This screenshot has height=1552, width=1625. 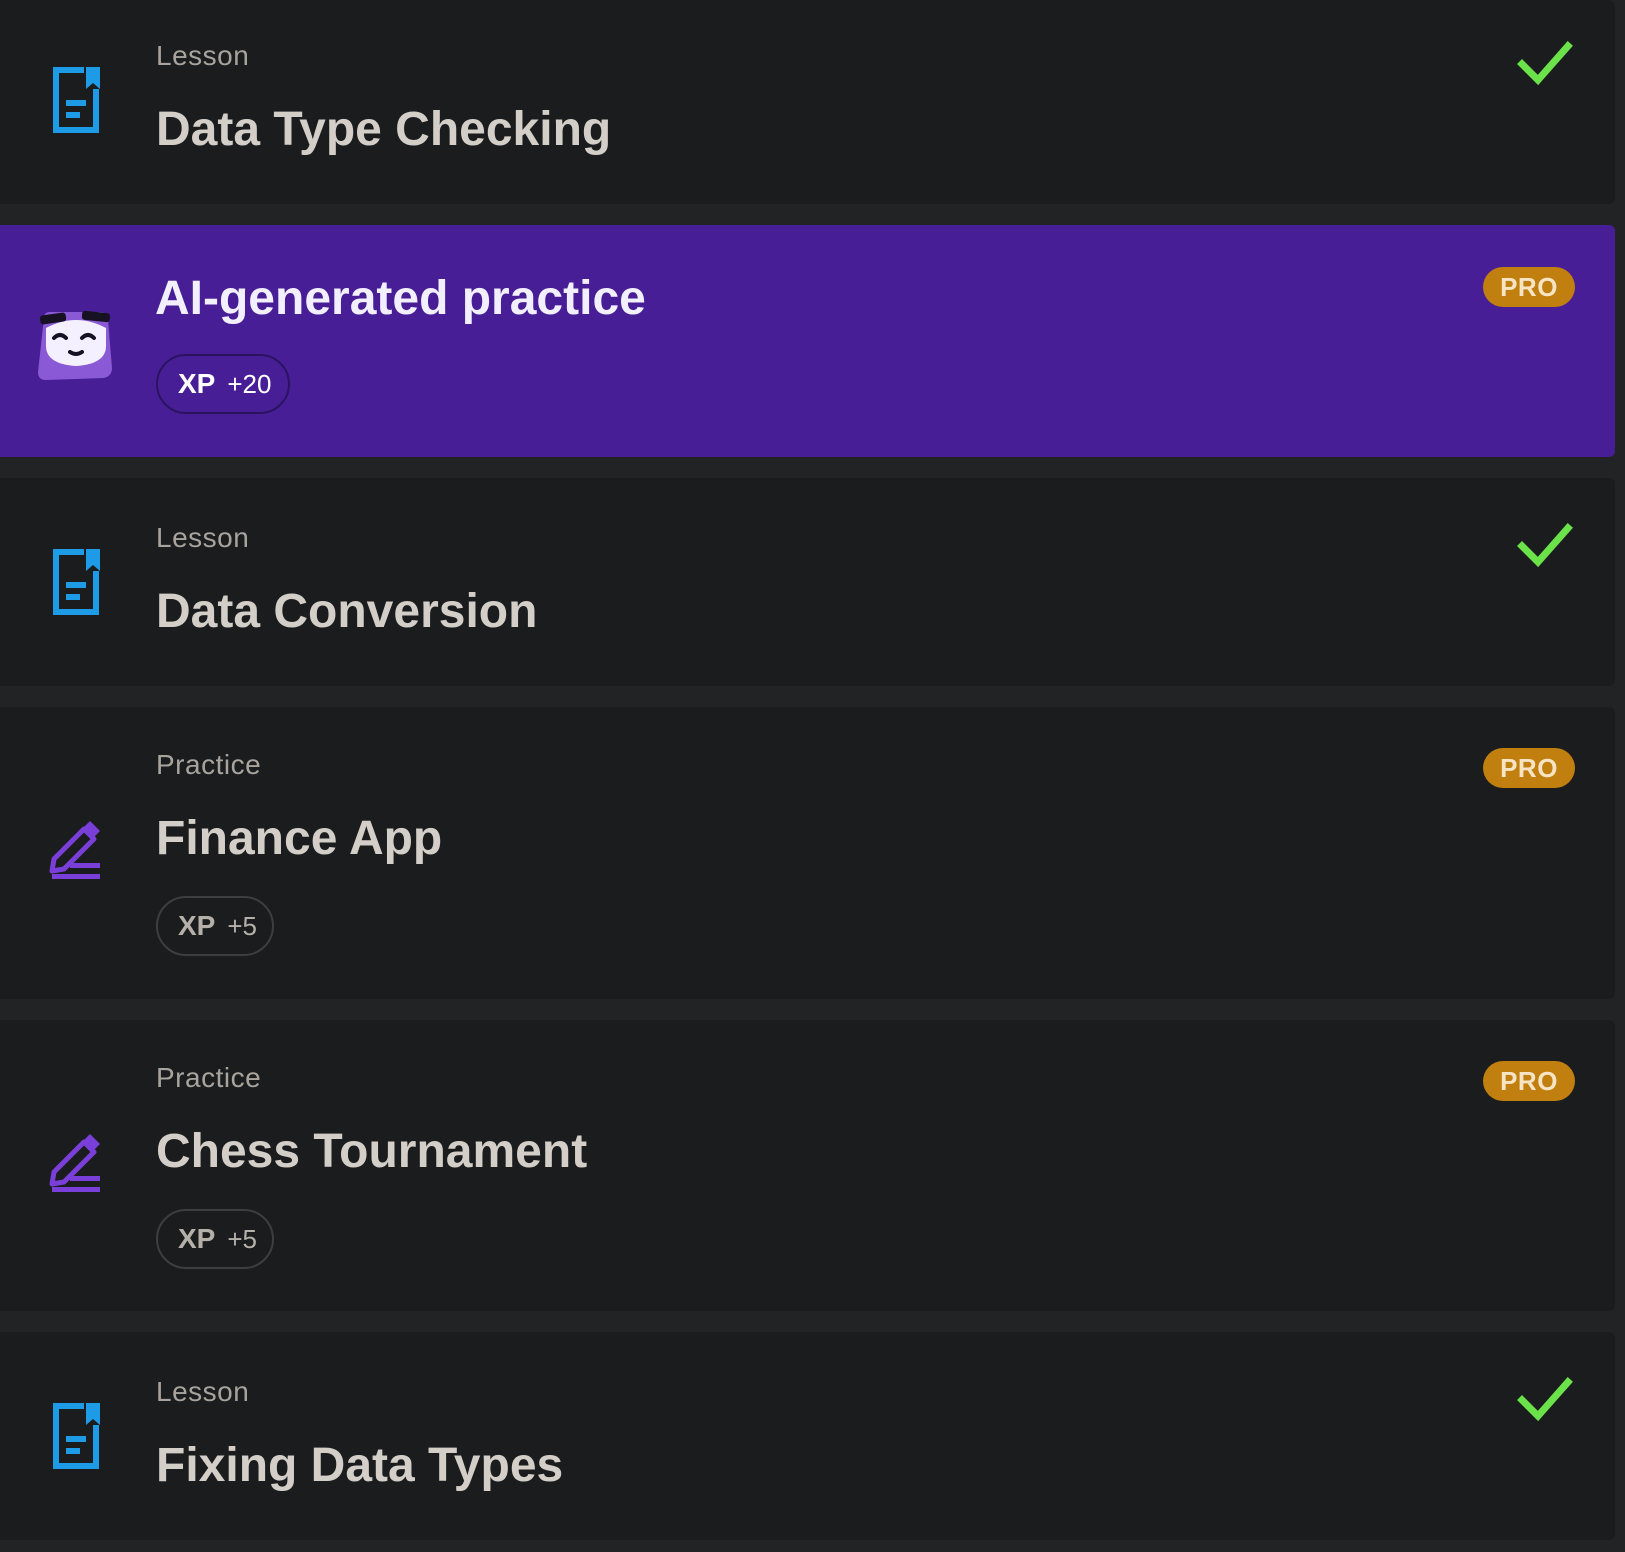 I want to click on list-item-fixing-data-types: Lesson Fixing Data Types, so click(x=807, y=1436).